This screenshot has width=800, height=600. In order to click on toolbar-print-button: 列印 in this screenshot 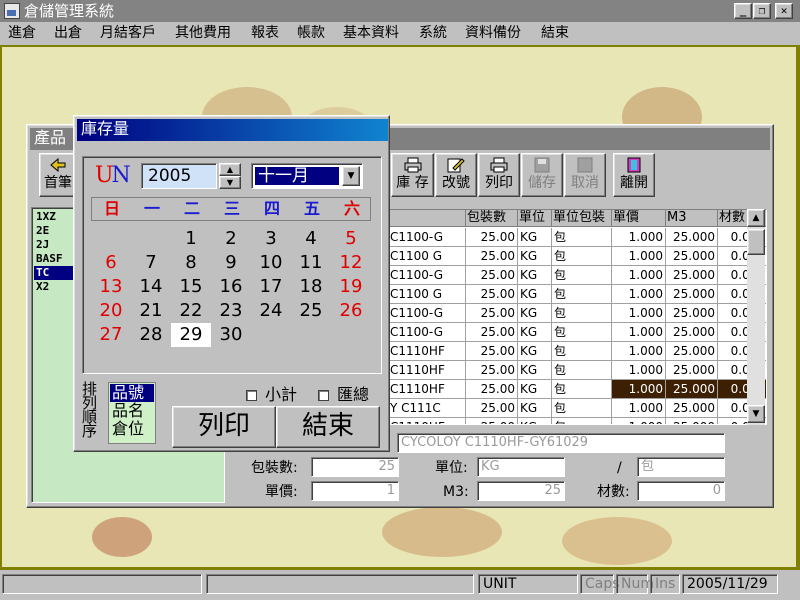, I will do `click(499, 175)`.